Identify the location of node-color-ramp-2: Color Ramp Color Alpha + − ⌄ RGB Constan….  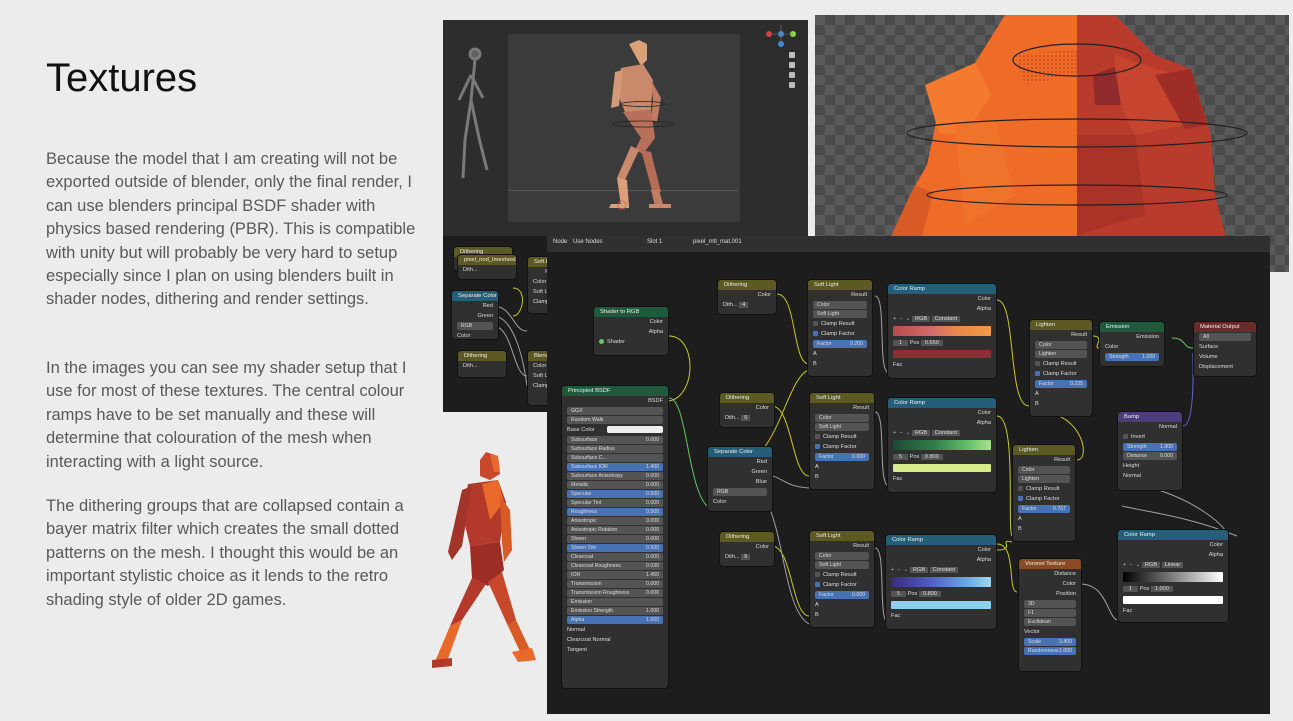
(942, 445).